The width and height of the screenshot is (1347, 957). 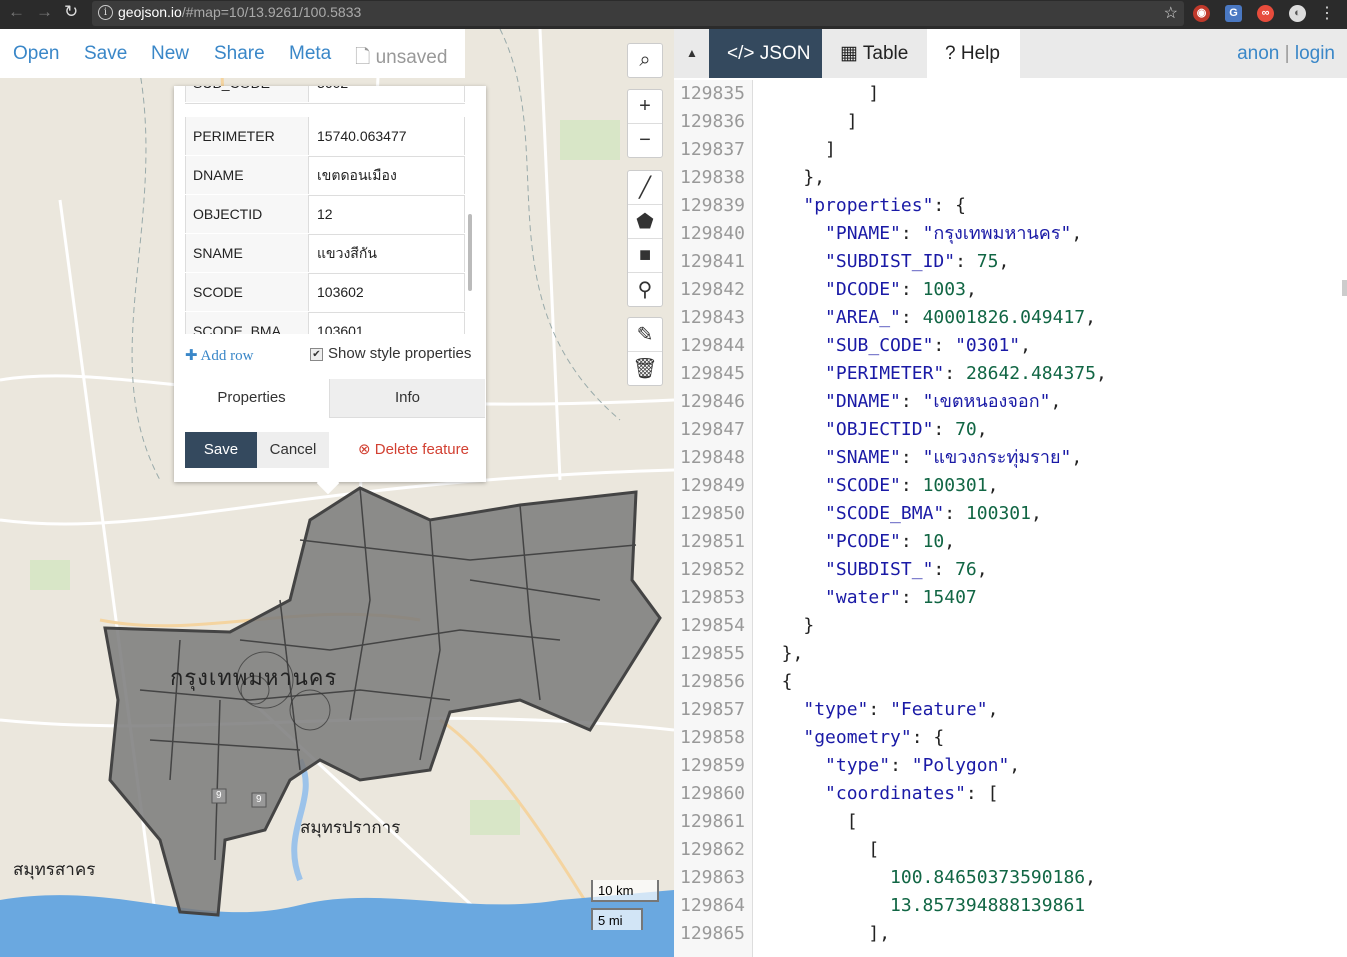 I want to click on draw-line-icon: ╱, so click(x=645, y=187).